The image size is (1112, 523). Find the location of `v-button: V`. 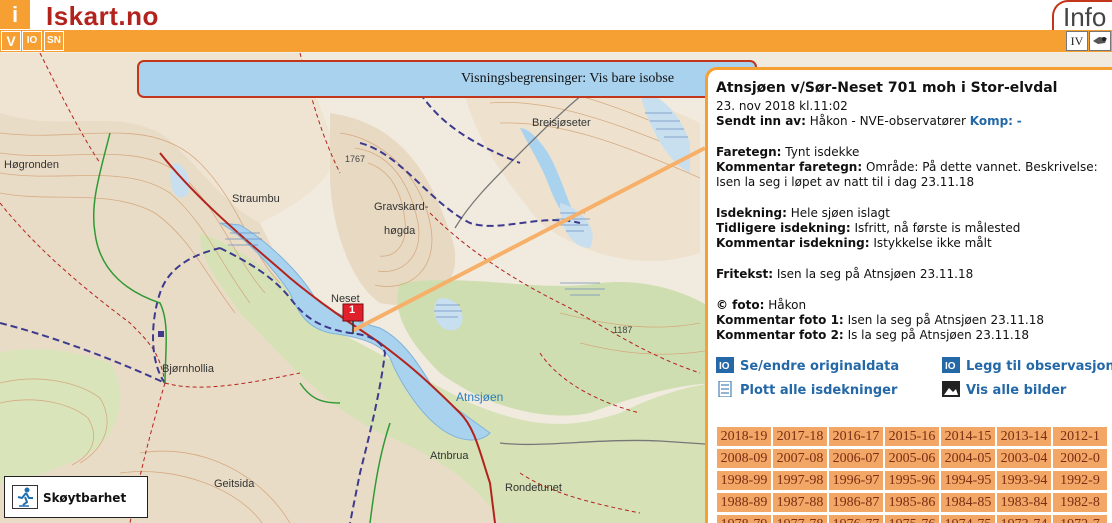

v-button: V is located at coordinates (11, 41).